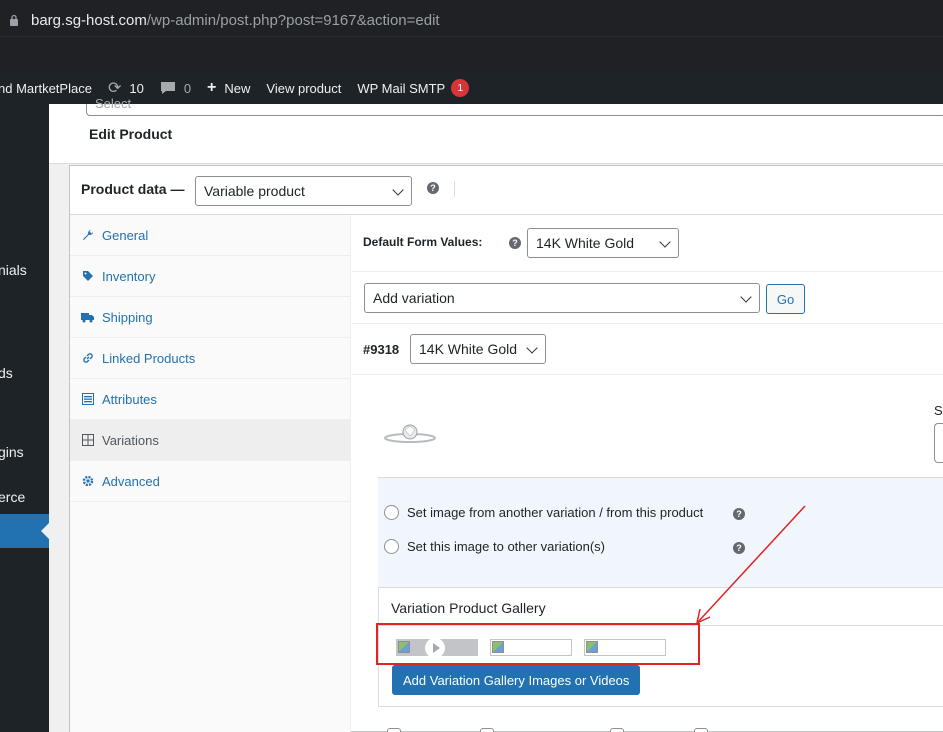  What do you see at coordinates (129, 276) in the screenshot?
I see `tab-inventory-label: Inventory` at bounding box center [129, 276].